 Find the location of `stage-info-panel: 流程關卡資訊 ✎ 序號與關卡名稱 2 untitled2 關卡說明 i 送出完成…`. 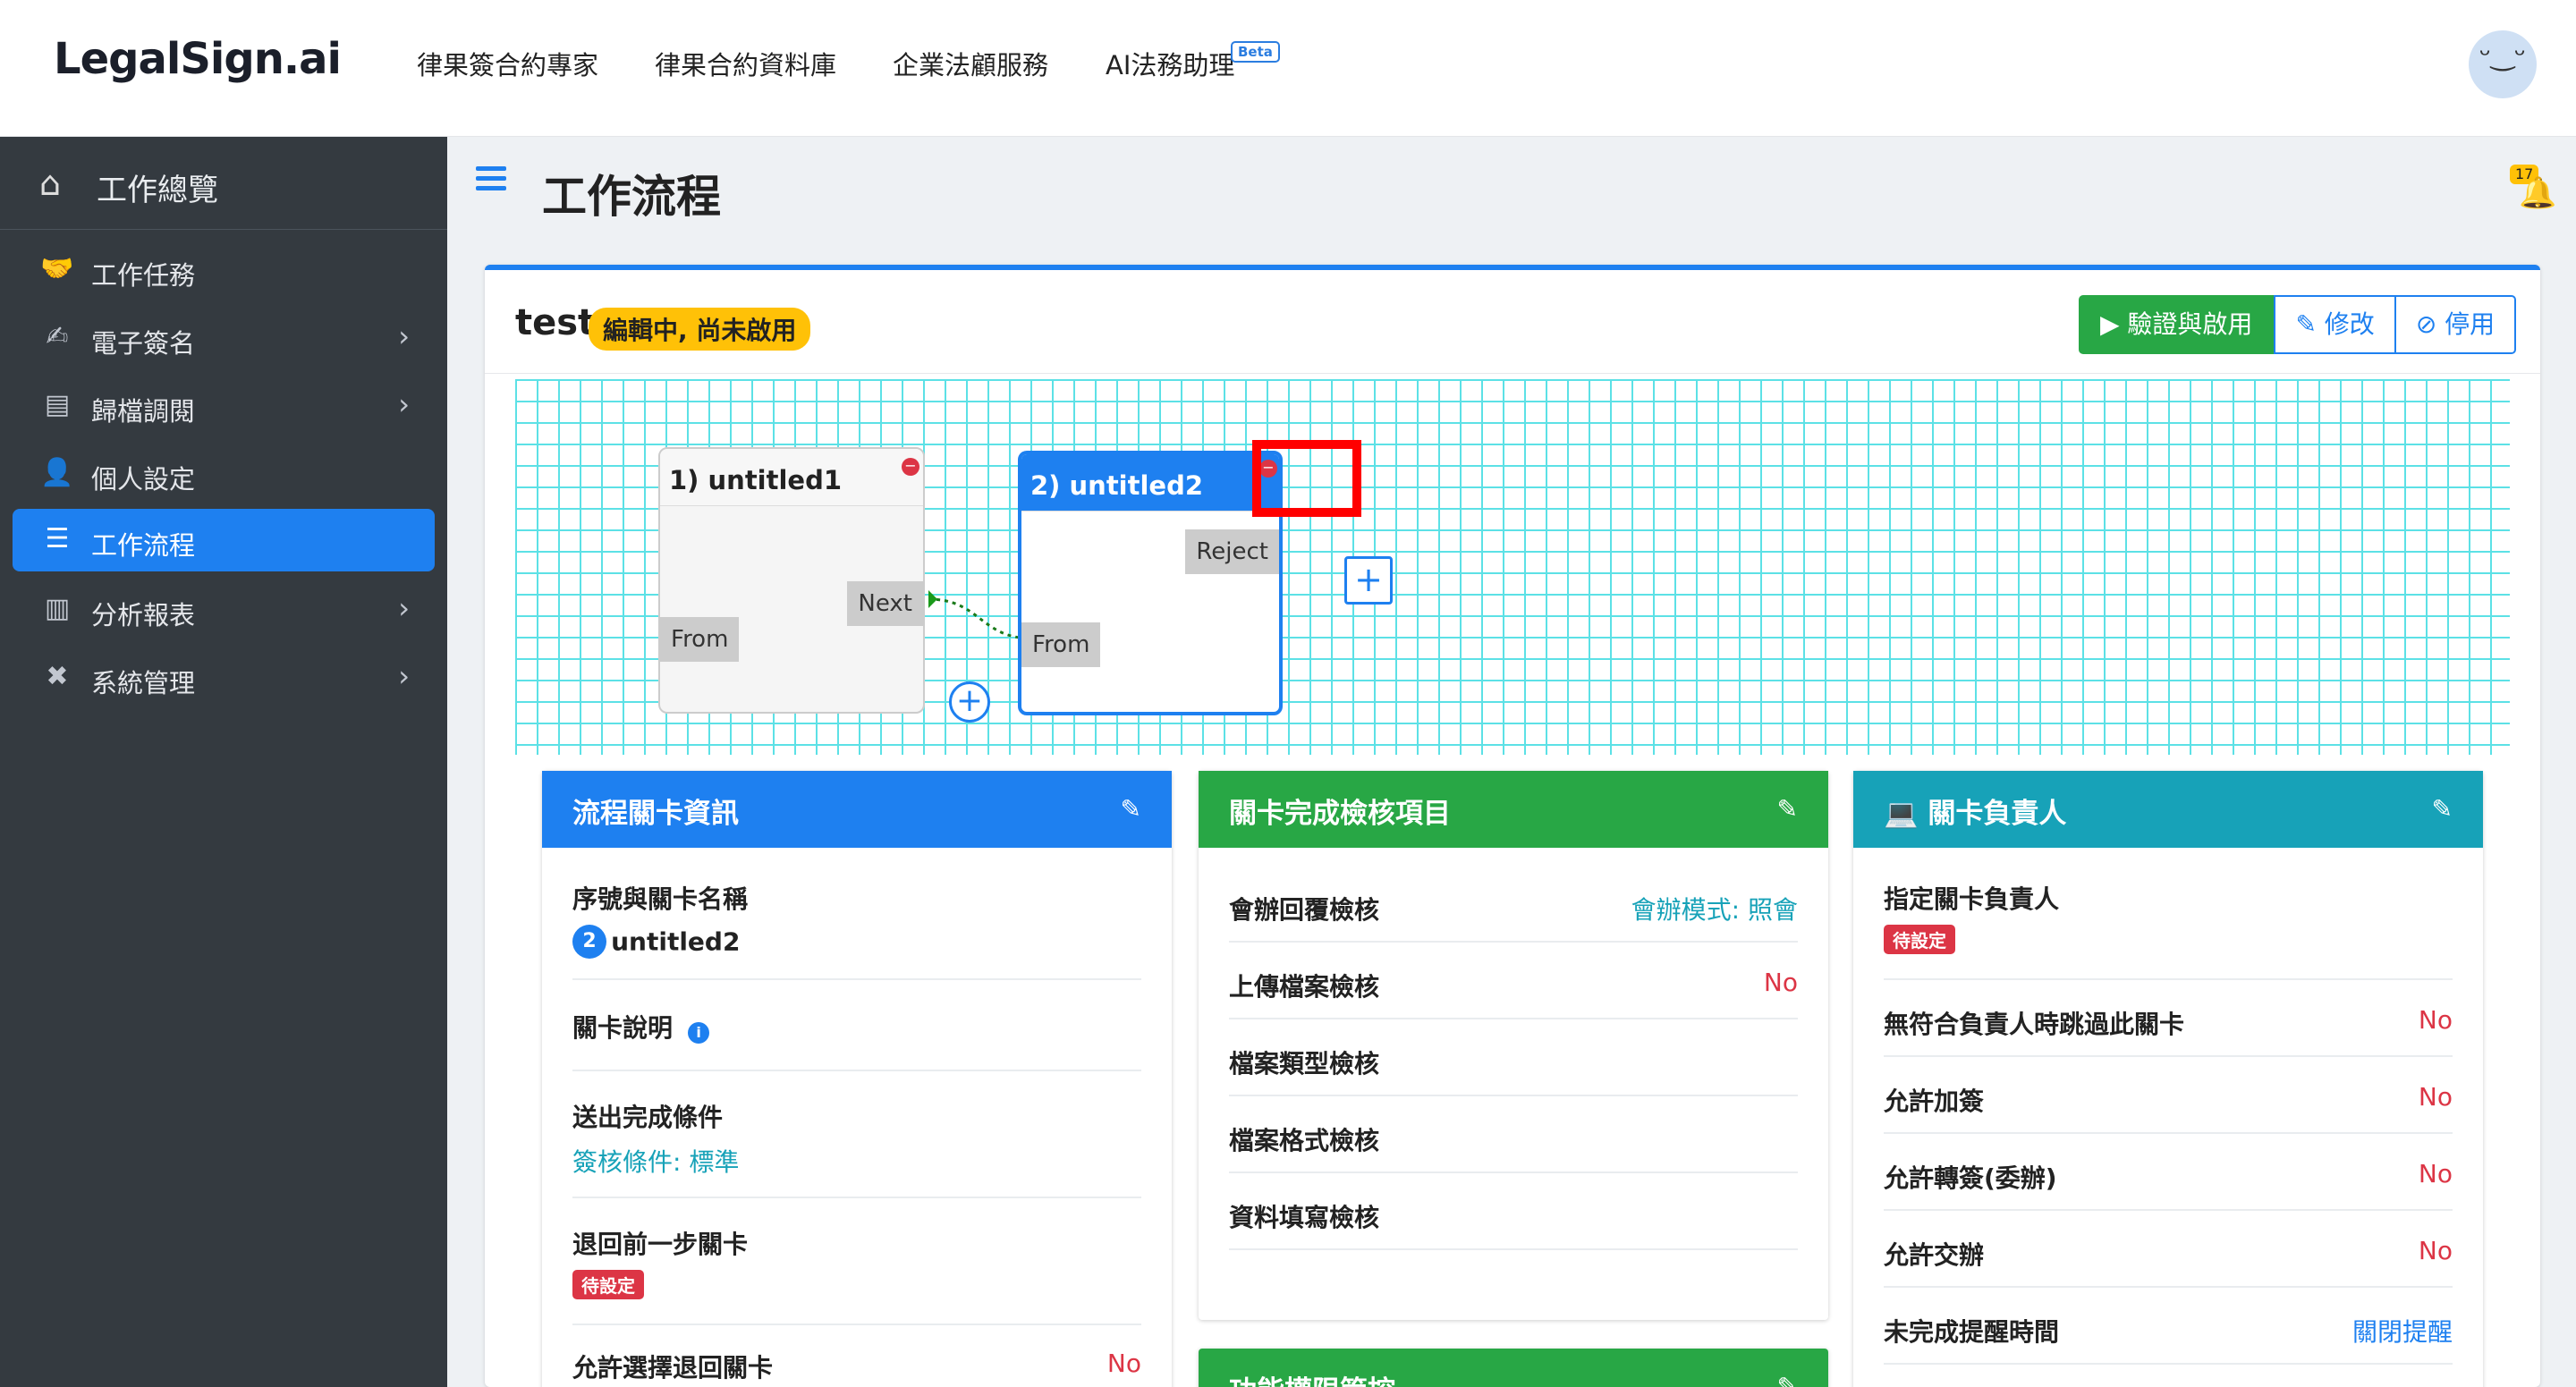

stage-info-panel: 流程關卡資訊 ✎ 序號與關卡名稱 2 untitled2 關卡說明 i 送出完成… is located at coordinates (857, 1079).